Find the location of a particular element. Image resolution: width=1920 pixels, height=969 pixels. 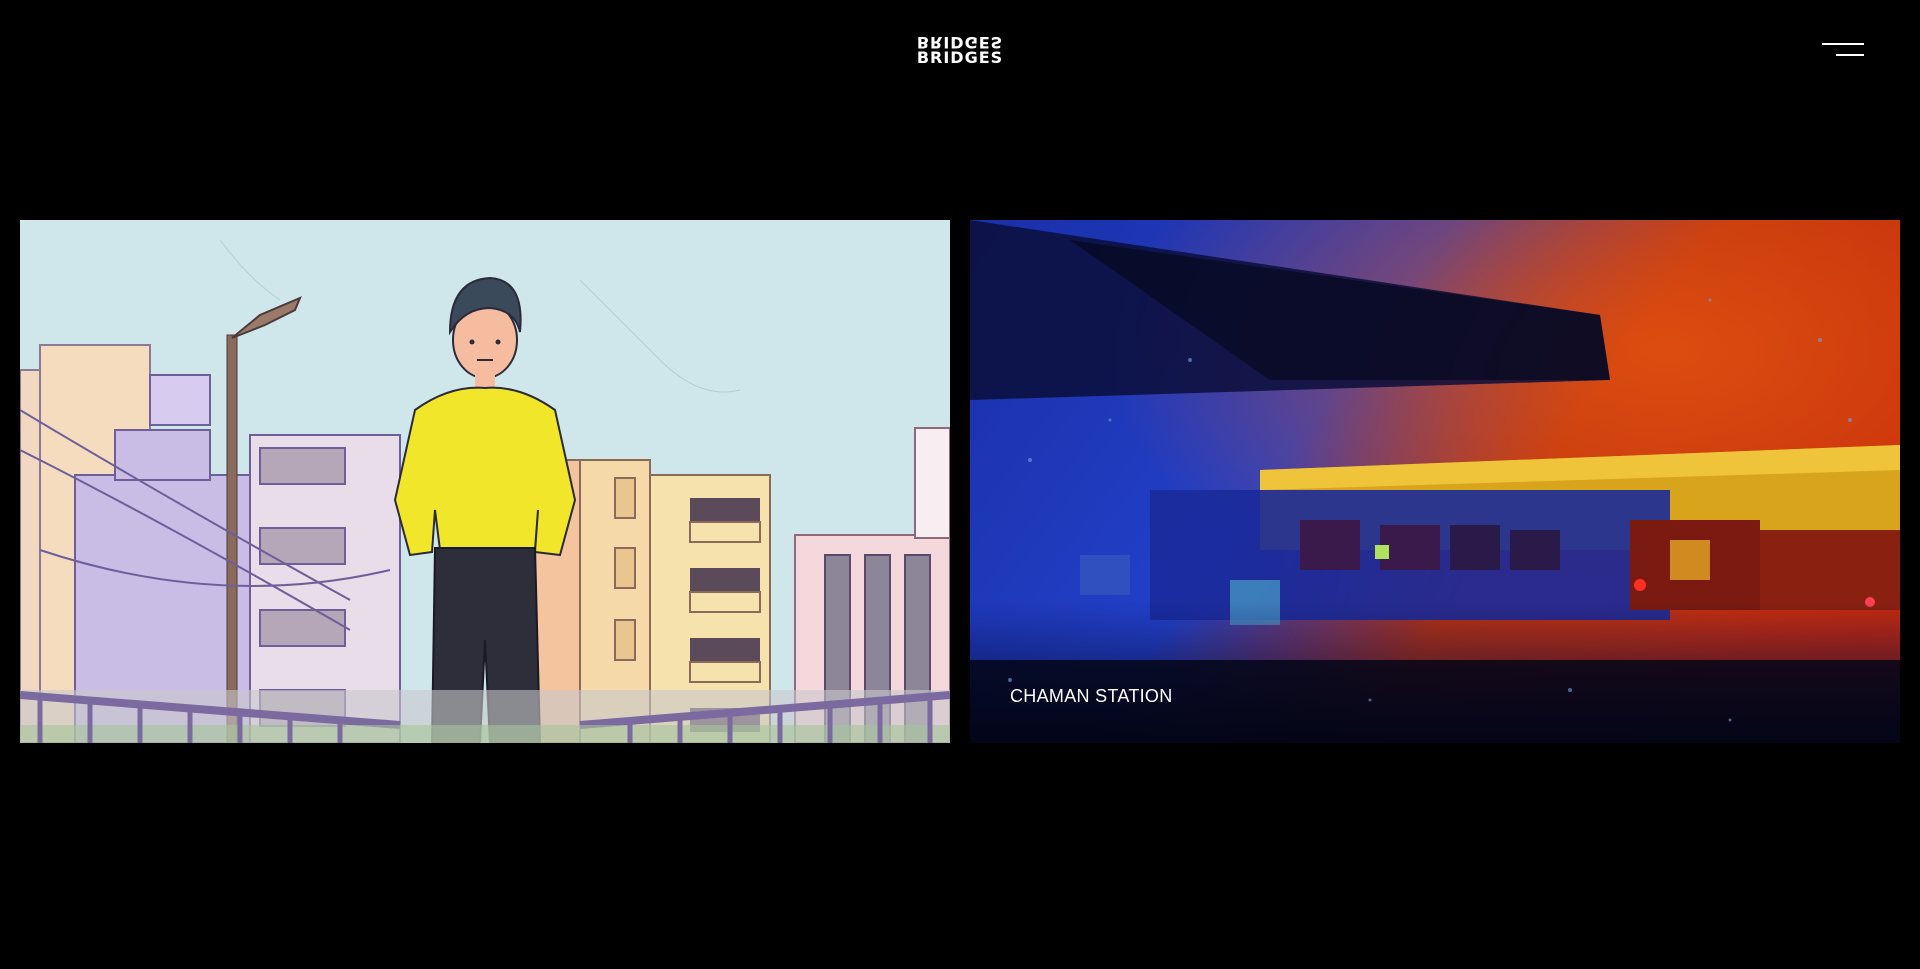

project-label: CHAMAN STATION is located at coordinates (1091, 696).